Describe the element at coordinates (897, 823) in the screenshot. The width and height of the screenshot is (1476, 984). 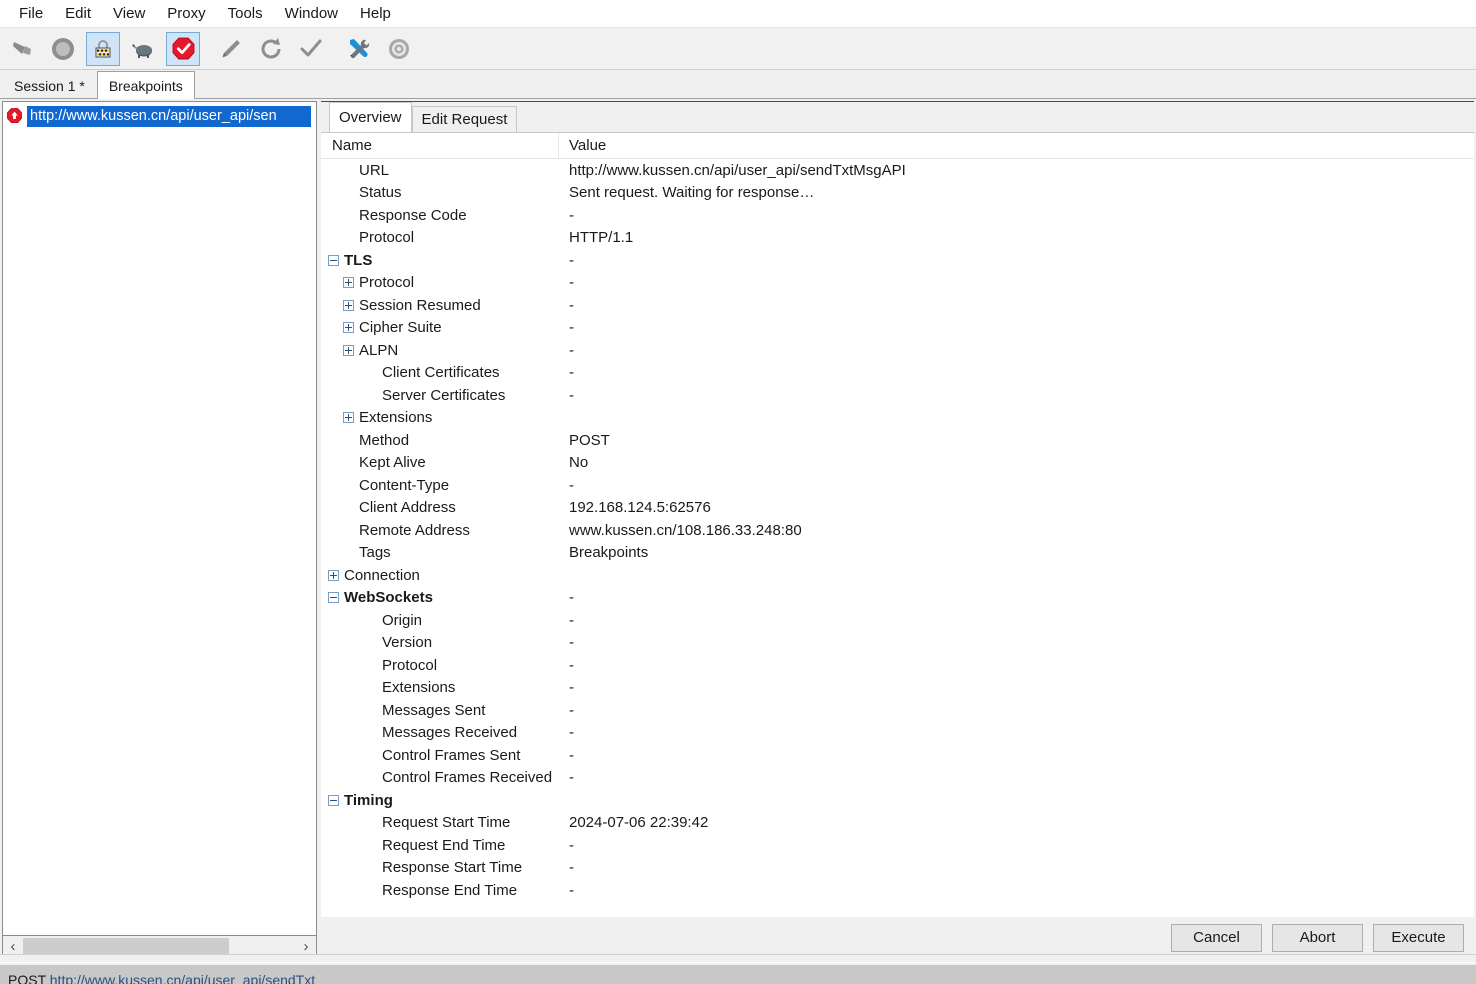
I see `table-row: Request Start Time 2024-07-06 22:39:42` at that location.